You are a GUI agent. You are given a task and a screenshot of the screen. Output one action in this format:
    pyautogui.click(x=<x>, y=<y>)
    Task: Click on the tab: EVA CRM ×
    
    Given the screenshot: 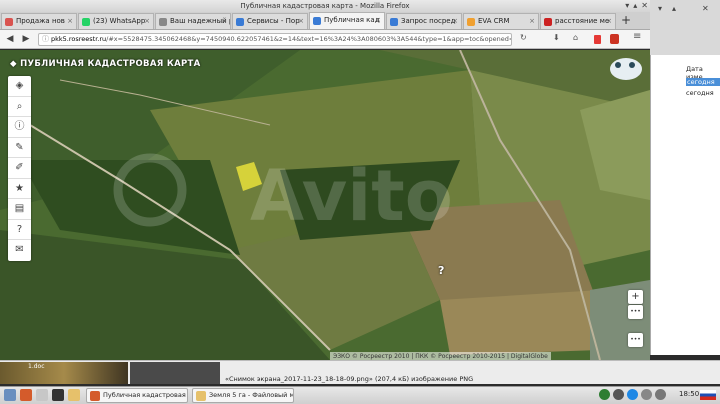 What is the action you would take?
    pyautogui.click(x=501, y=21)
    